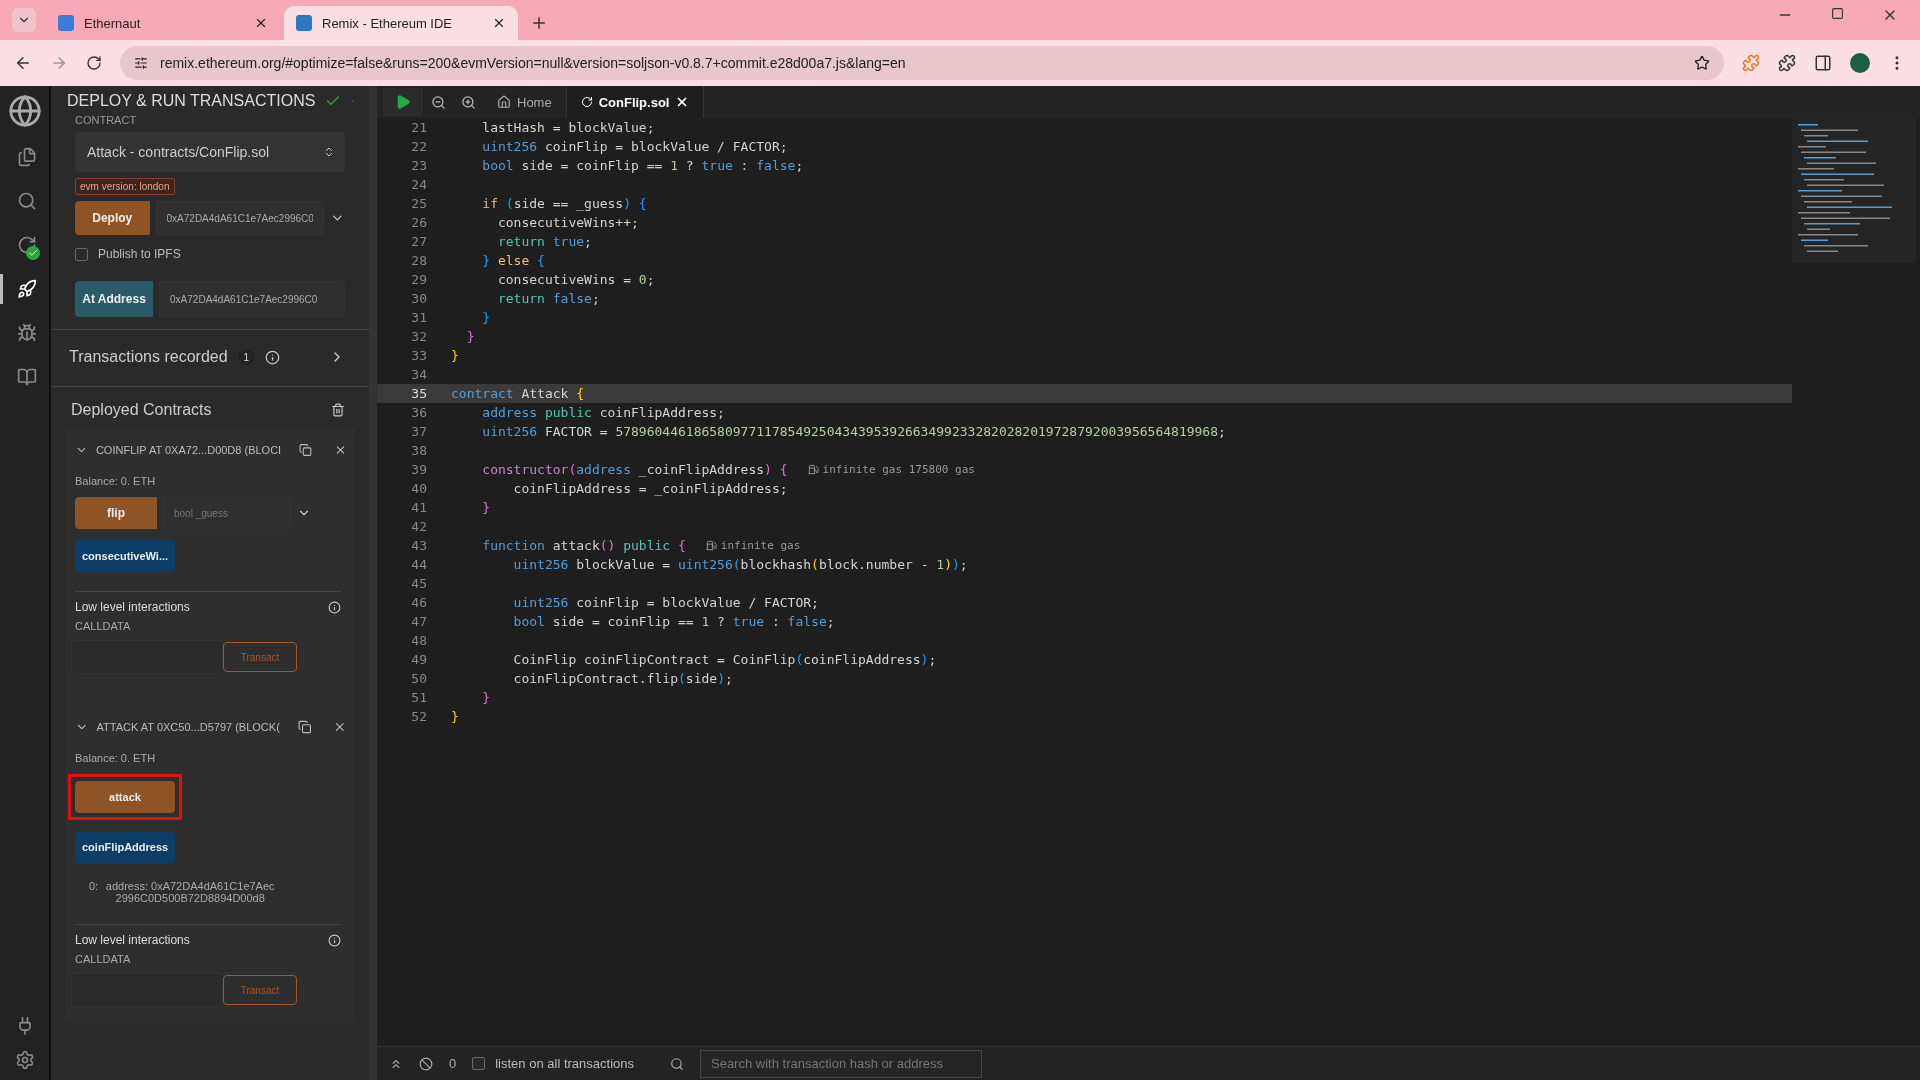 Image resolution: width=1920 pixels, height=1080 pixels. I want to click on back-icon, so click(23, 63).